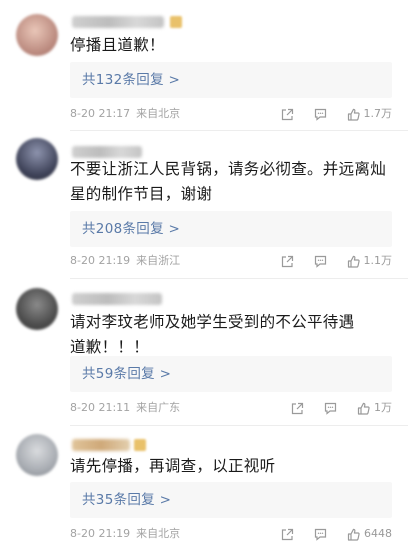 The image size is (408, 545). What do you see at coordinates (231, 229) in the screenshot?
I see `reply-count-link: 共208条回复 >` at bounding box center [231, 229].